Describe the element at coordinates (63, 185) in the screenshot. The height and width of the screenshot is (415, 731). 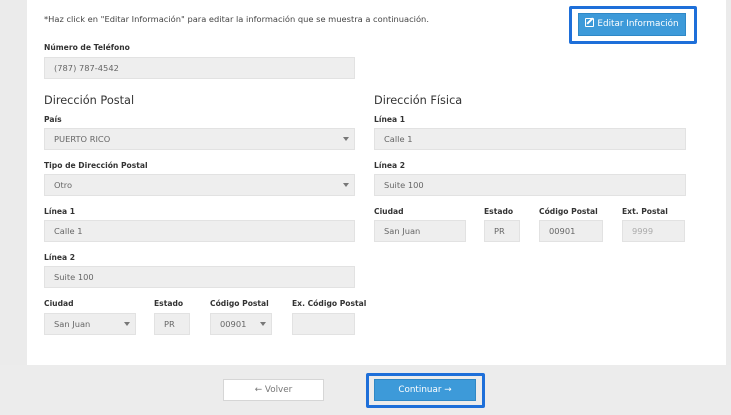
I see `postal-type-value: Otro` at that location.